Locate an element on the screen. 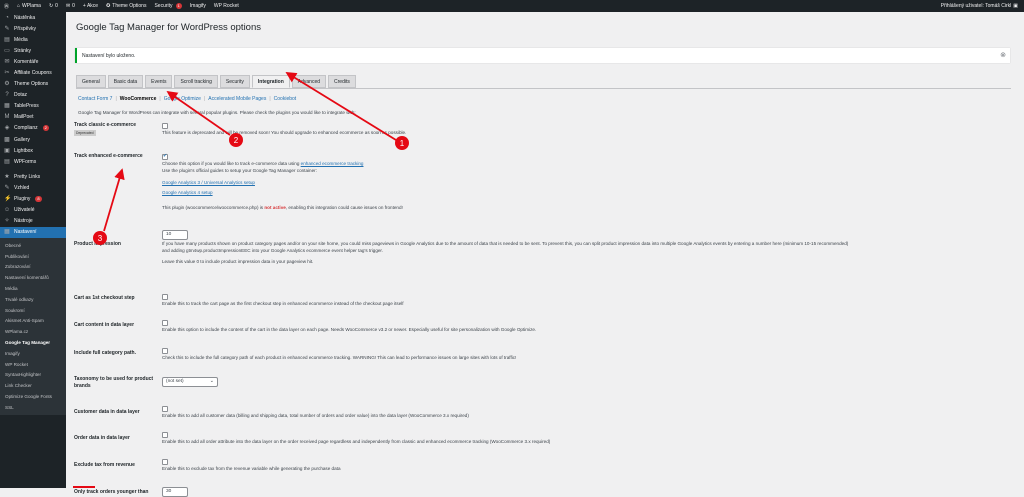 The image size is (1024, 497). count-badge: 8 is located at coordinates (38, 199).